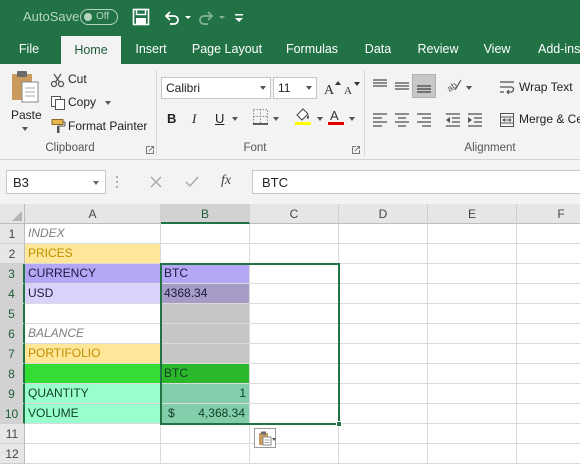 The image size is (580, 468). What do you see at coordinates (151, 49) in the screenshot?
I see `tab-insert: Insert` at bounding box center [151, 49].